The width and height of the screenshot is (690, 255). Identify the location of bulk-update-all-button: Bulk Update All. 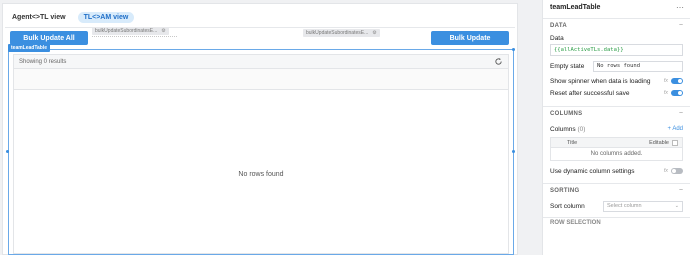
(49, 38).